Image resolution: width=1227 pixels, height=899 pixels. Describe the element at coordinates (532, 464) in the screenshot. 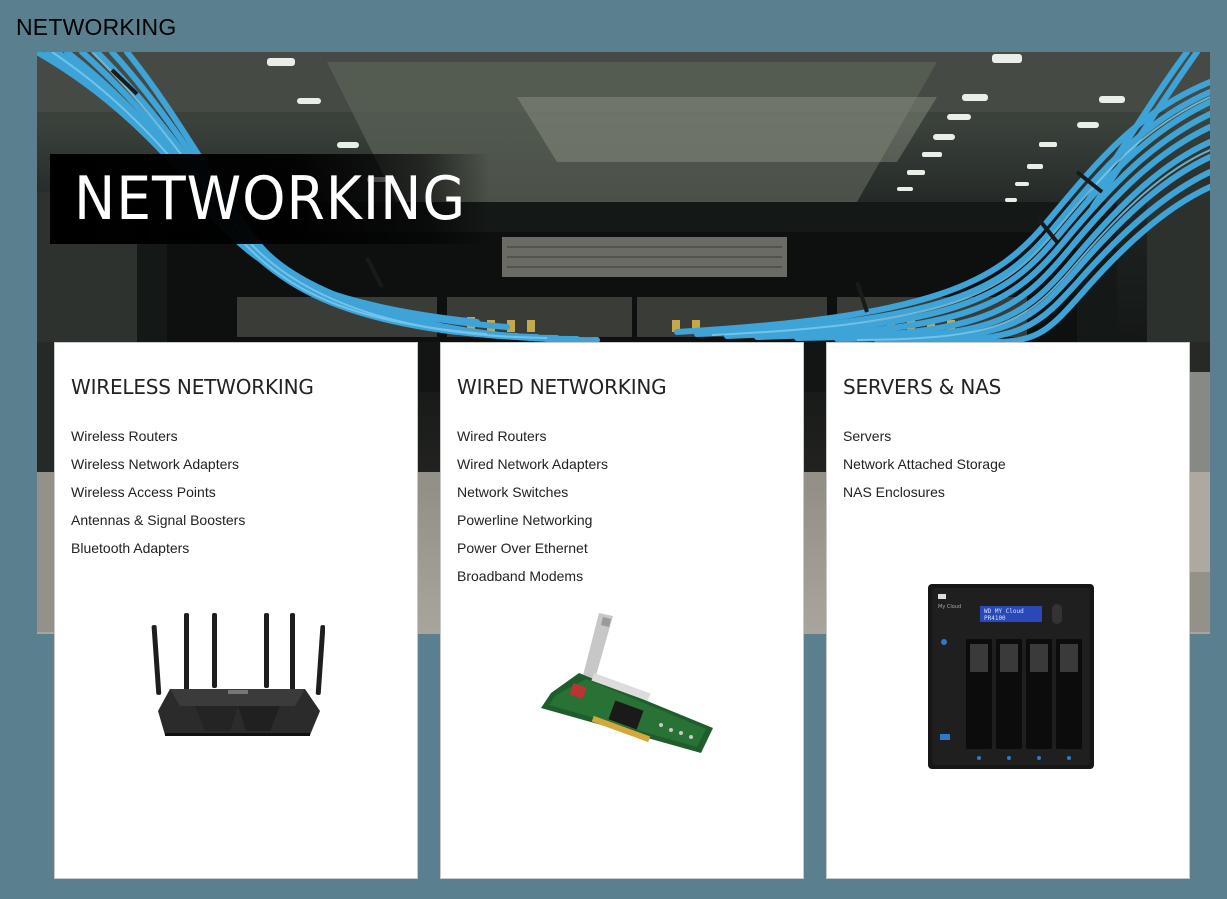

I see `category-link: Wired Network Adapters` at that location.